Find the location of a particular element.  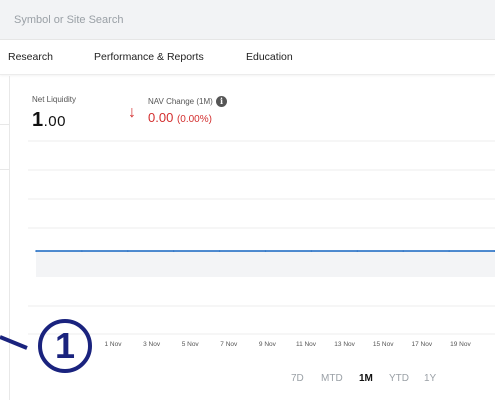

search-bar is located at coordinates (247, 20).